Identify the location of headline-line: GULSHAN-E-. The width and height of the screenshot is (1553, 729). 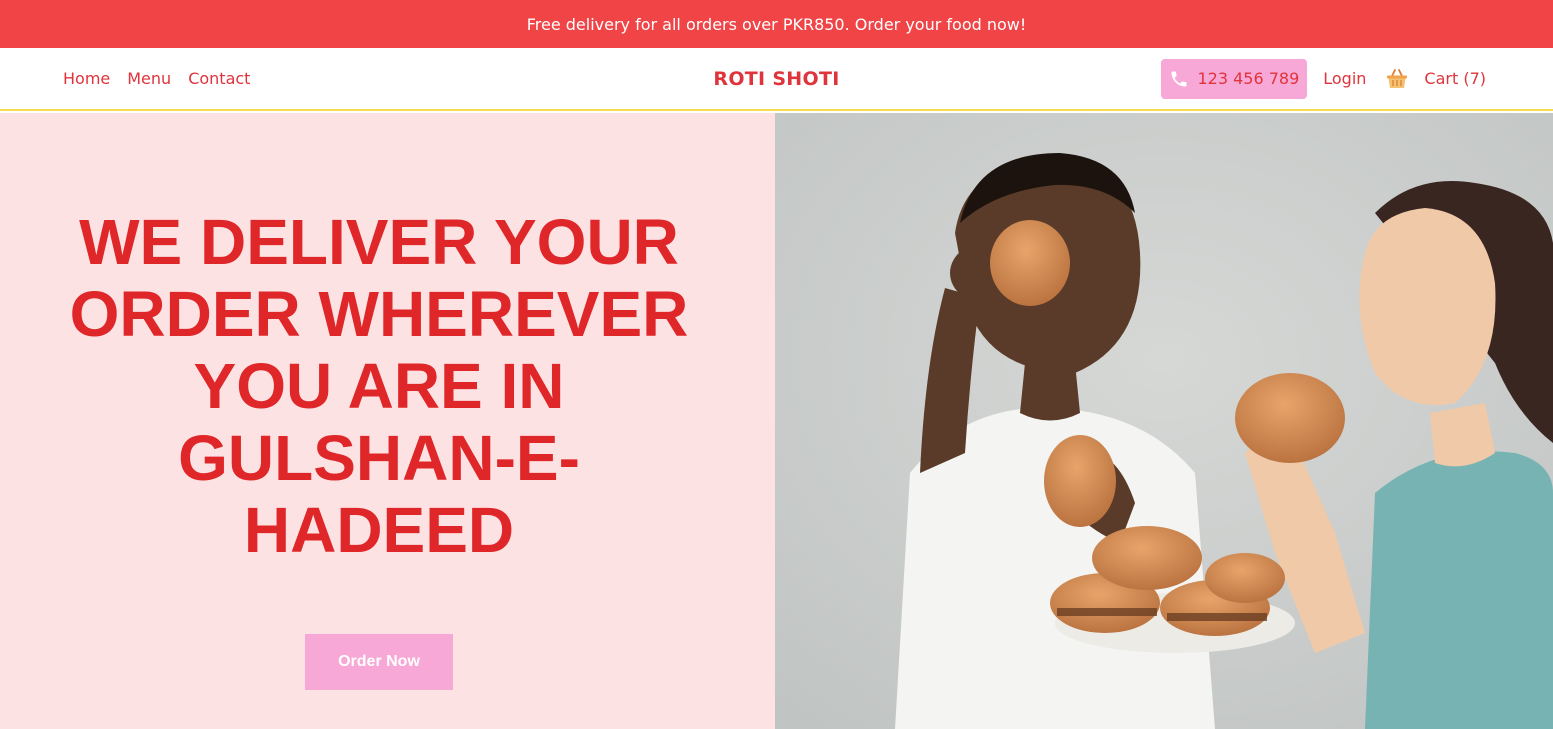
(379, 458).